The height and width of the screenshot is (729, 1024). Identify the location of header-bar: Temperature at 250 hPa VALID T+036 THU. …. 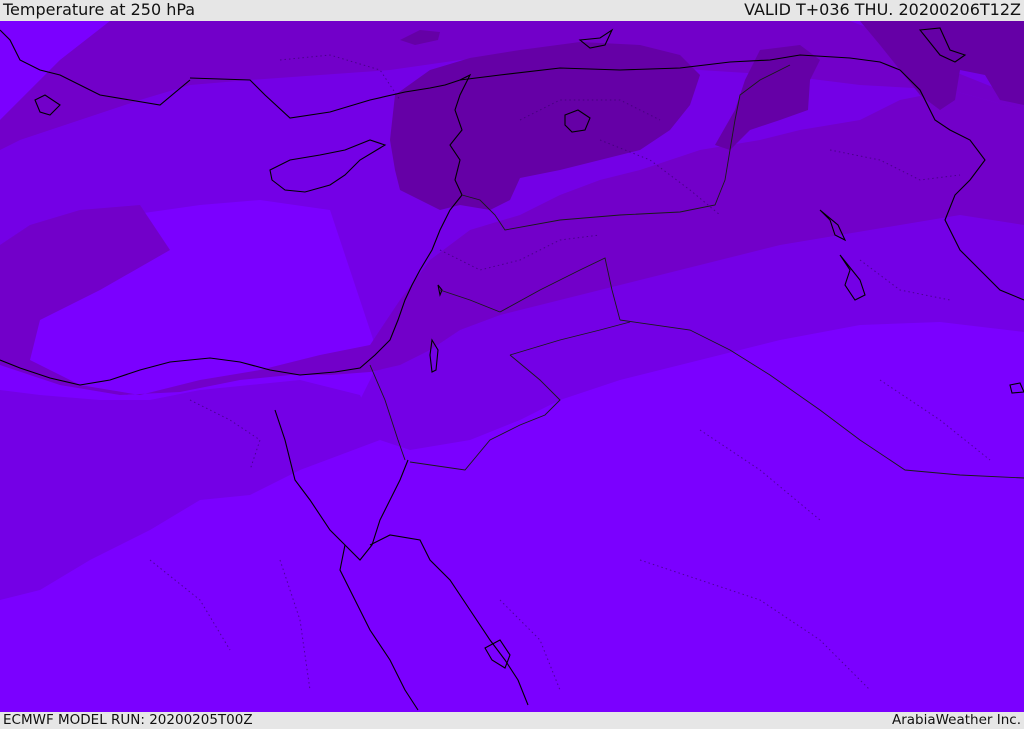
(512, 10).